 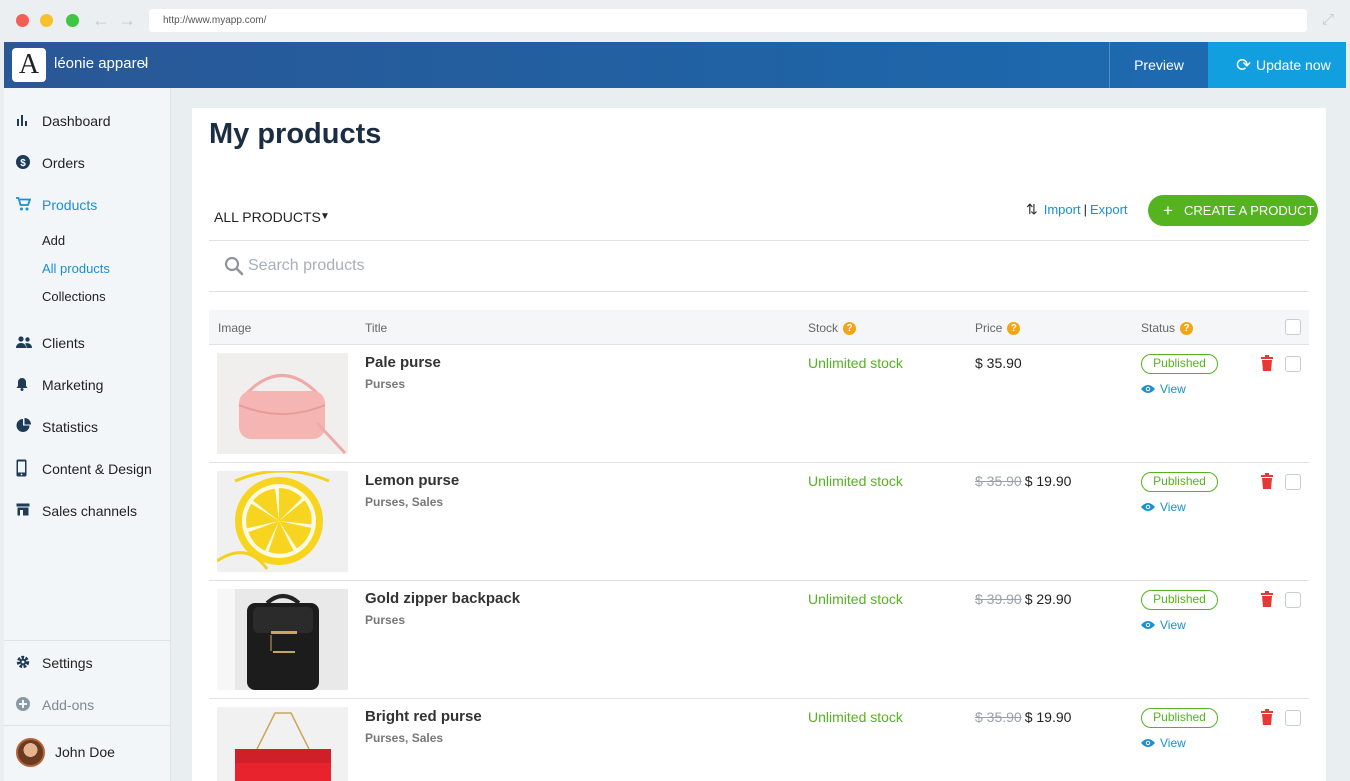 I want to click on original-price: $ 35.90, so click(x=998, y=717).